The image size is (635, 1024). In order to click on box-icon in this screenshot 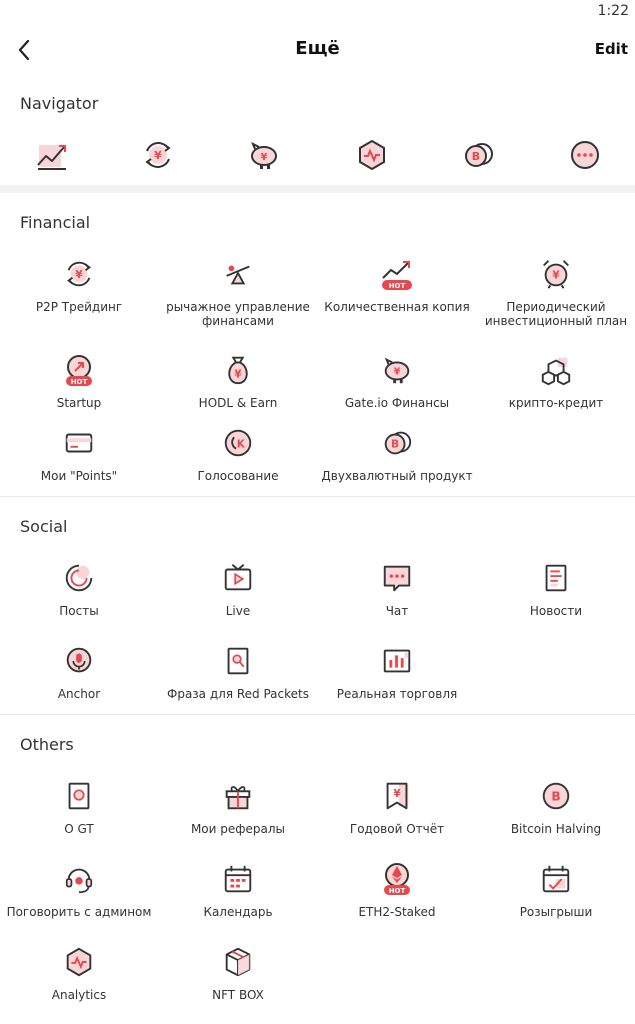, I will do `click(238, 962)`.